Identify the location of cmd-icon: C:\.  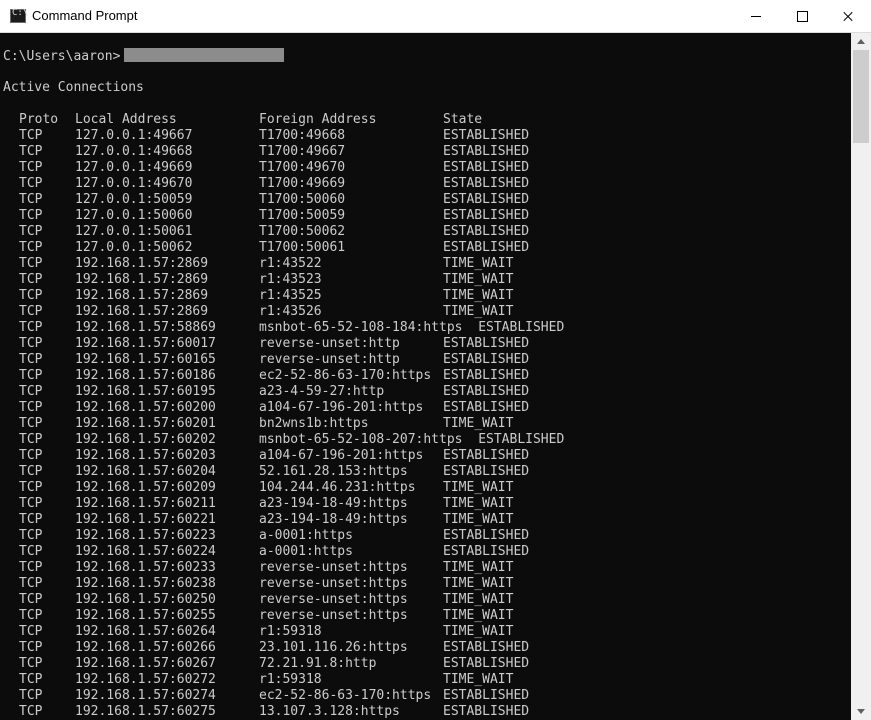
(19, 15).